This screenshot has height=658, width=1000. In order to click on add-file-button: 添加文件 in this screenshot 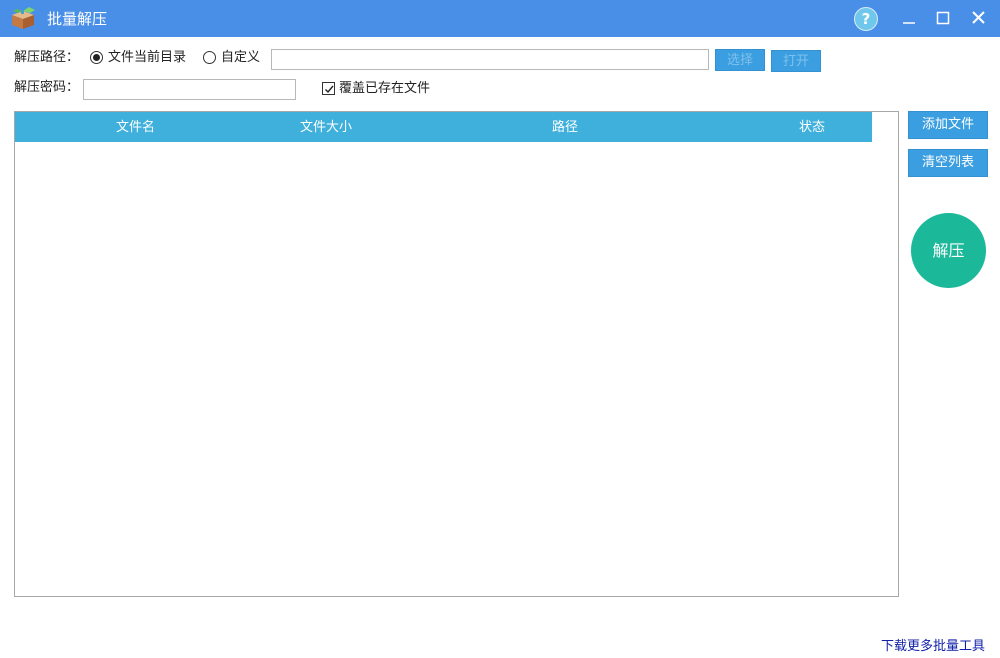, I will do `click(948, 125)`.